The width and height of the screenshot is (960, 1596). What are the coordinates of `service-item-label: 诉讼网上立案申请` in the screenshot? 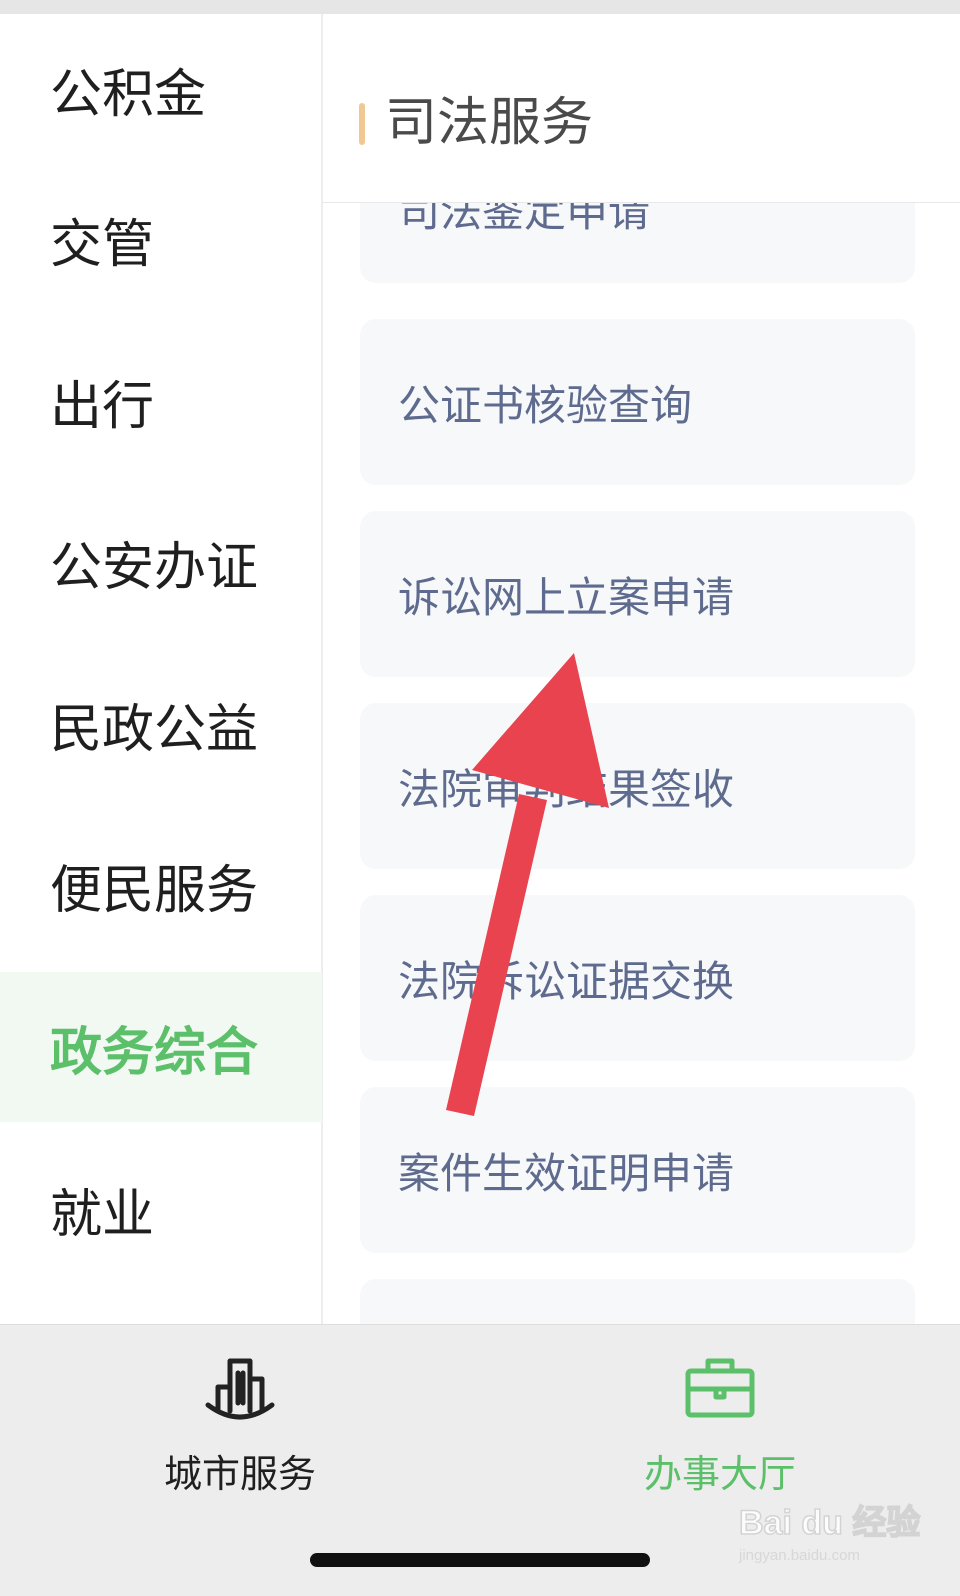 It's located at (566, 597).